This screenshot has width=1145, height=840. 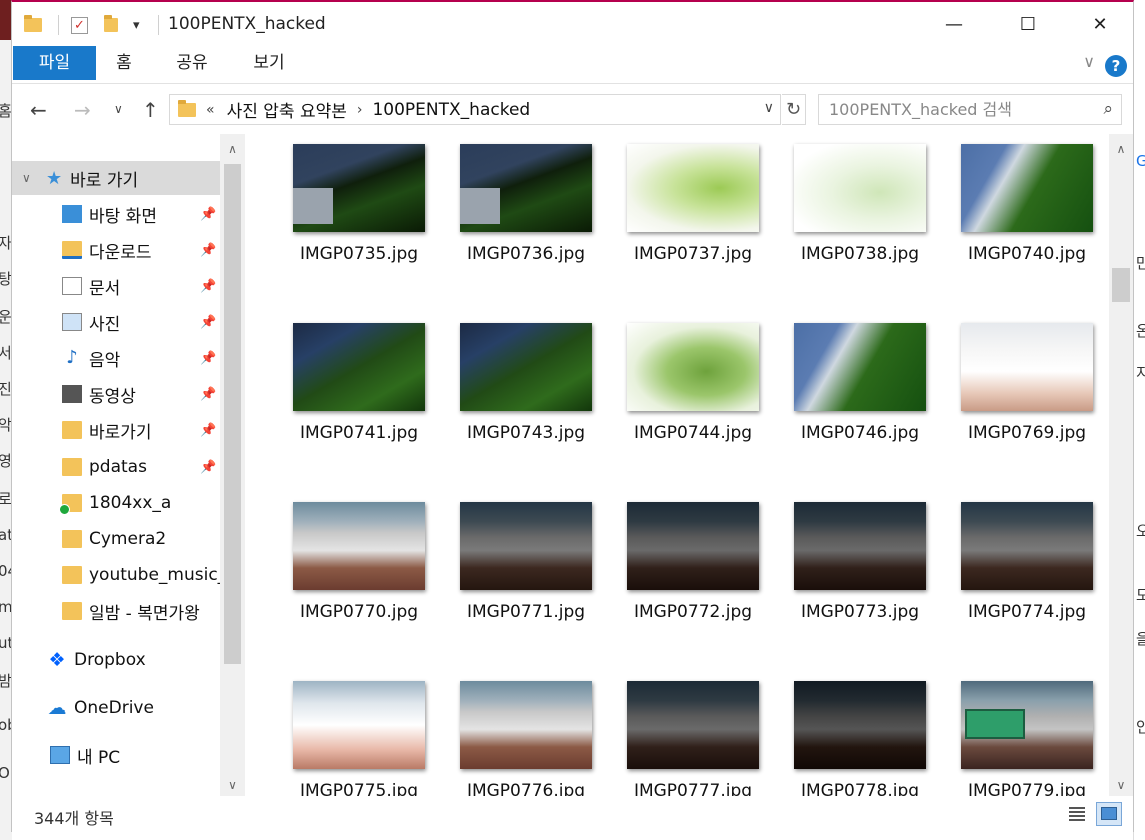 What do you see at coordinates (1139, 420) in the screenshot?
I see `background-window-right: G 만 온 지 오 모 을 인` at bounding box center [1139, 420].